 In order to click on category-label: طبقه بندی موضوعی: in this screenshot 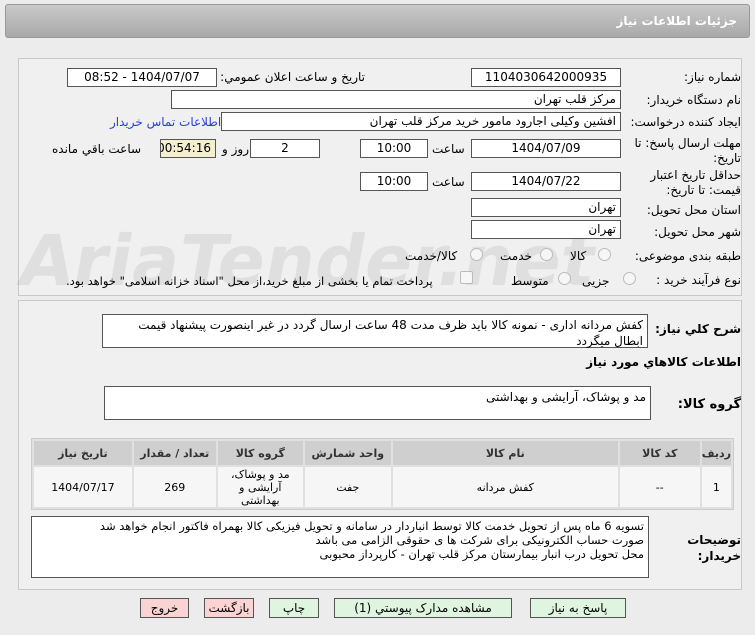, I will do `click(687, 256)`.